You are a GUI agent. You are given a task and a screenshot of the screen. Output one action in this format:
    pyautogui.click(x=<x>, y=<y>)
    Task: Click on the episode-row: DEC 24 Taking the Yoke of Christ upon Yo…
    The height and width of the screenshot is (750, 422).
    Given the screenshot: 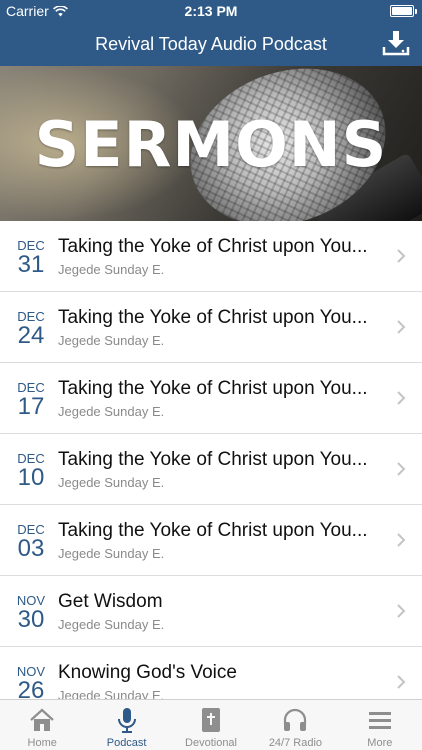 What is the action you would take?
    pyautogui.click(x=211, y=327)
    